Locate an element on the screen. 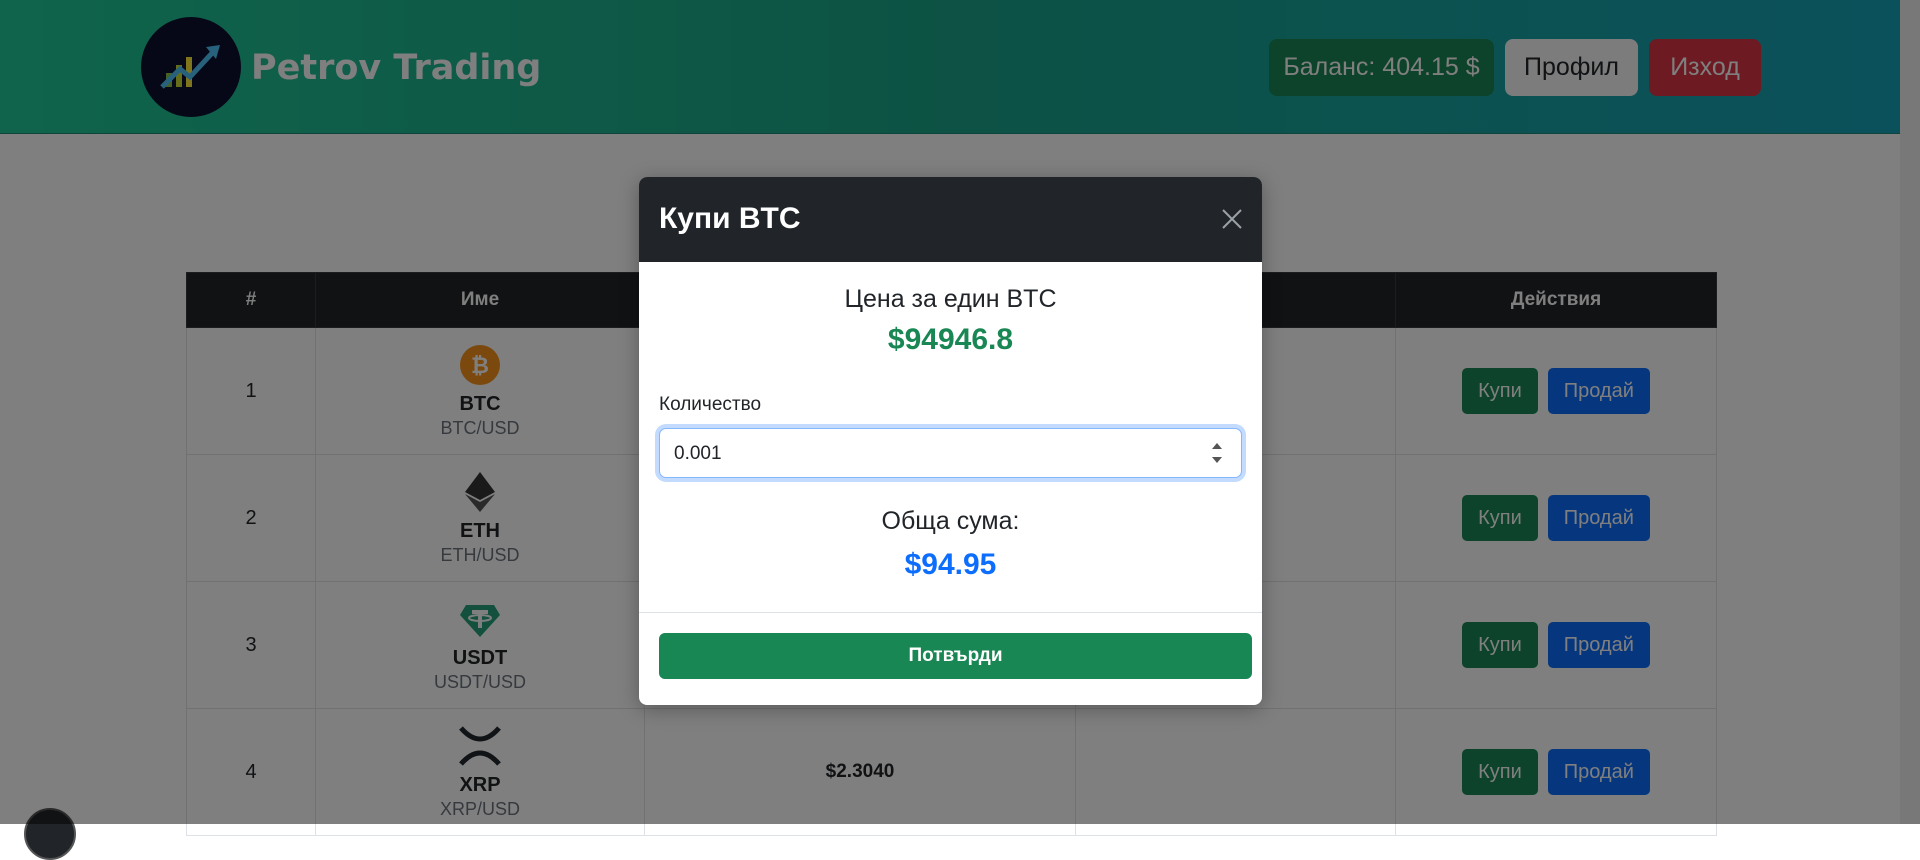 The image size is (1920, 860). modal-header: Купи BTC is located at coordinates (950, 219).